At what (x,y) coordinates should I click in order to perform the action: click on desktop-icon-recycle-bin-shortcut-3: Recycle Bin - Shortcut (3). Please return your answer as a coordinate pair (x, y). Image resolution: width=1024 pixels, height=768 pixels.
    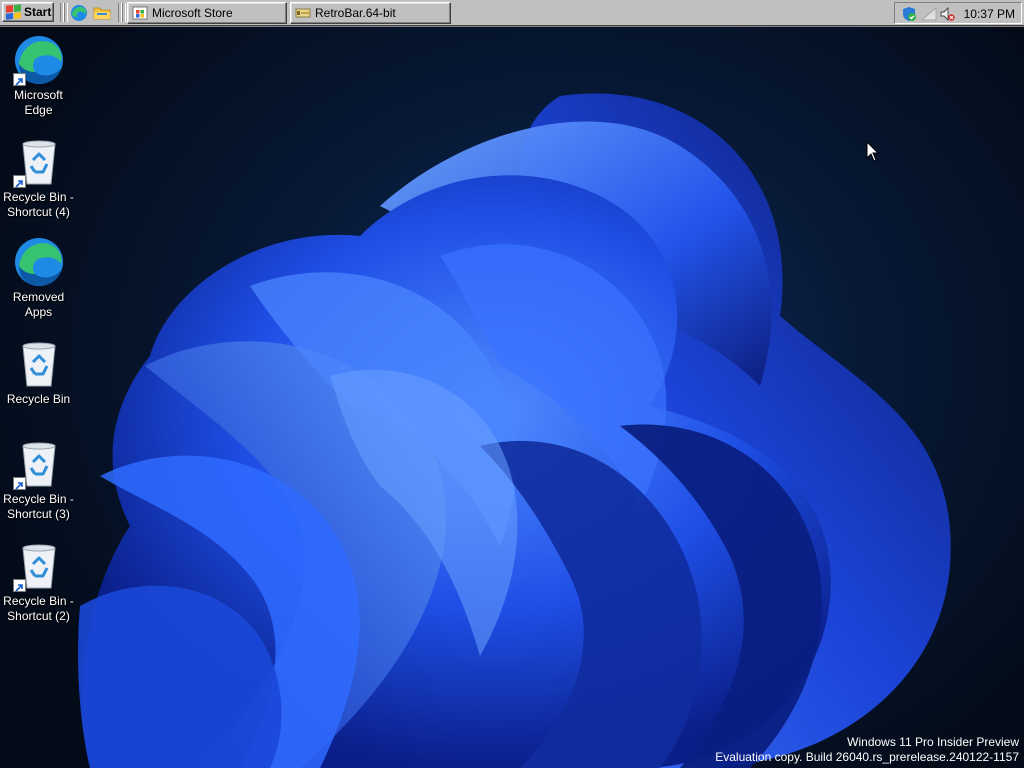
    Looking at the image, I should click on (38, 480).